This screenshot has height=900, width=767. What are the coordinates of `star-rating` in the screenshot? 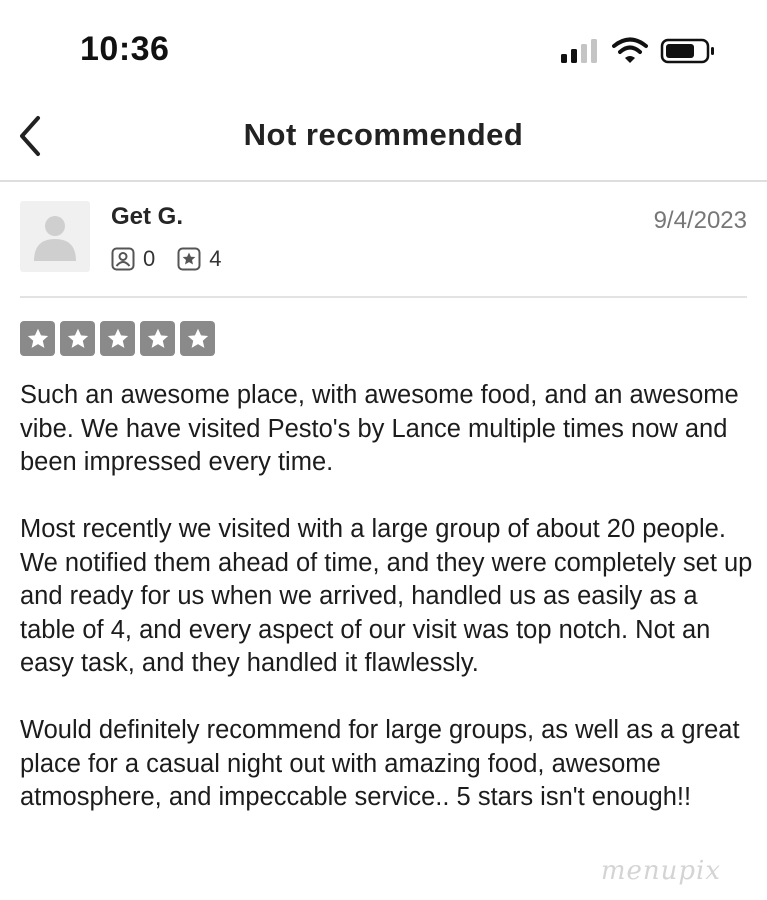 It's located at (120, 338).